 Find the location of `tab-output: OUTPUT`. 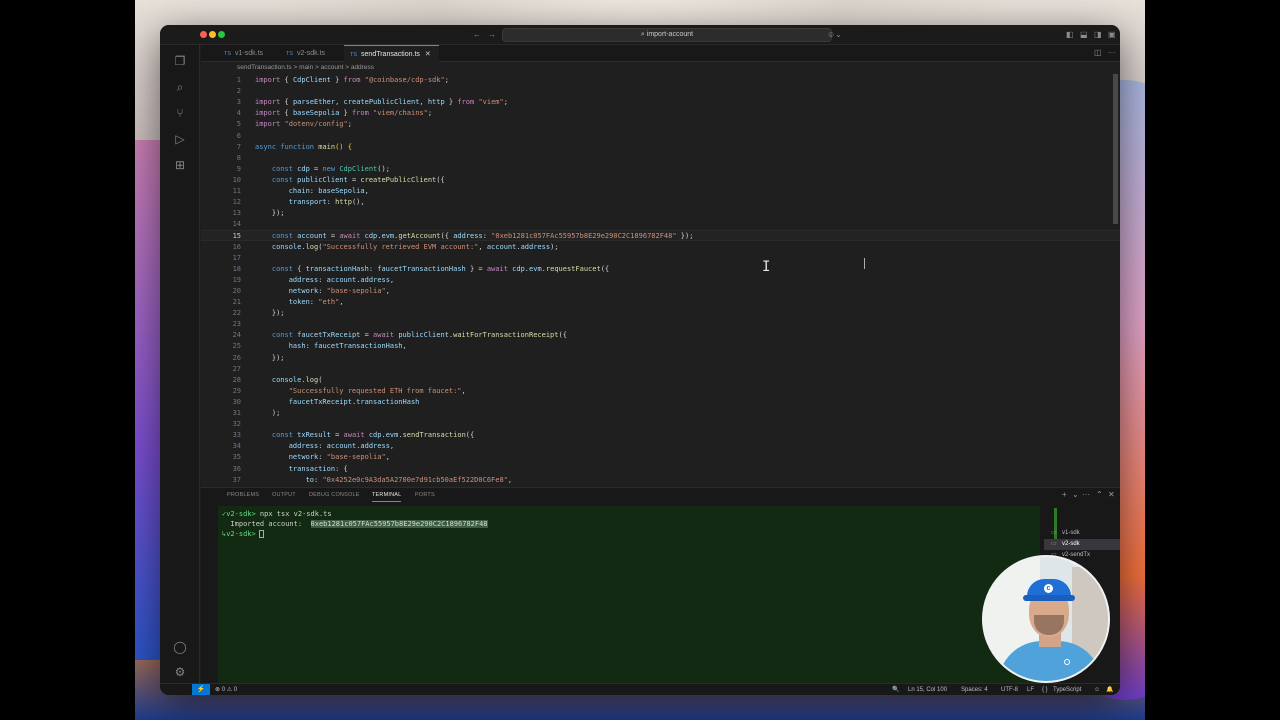

tab-output: OUTPUT is located at coordinates (284, 495).